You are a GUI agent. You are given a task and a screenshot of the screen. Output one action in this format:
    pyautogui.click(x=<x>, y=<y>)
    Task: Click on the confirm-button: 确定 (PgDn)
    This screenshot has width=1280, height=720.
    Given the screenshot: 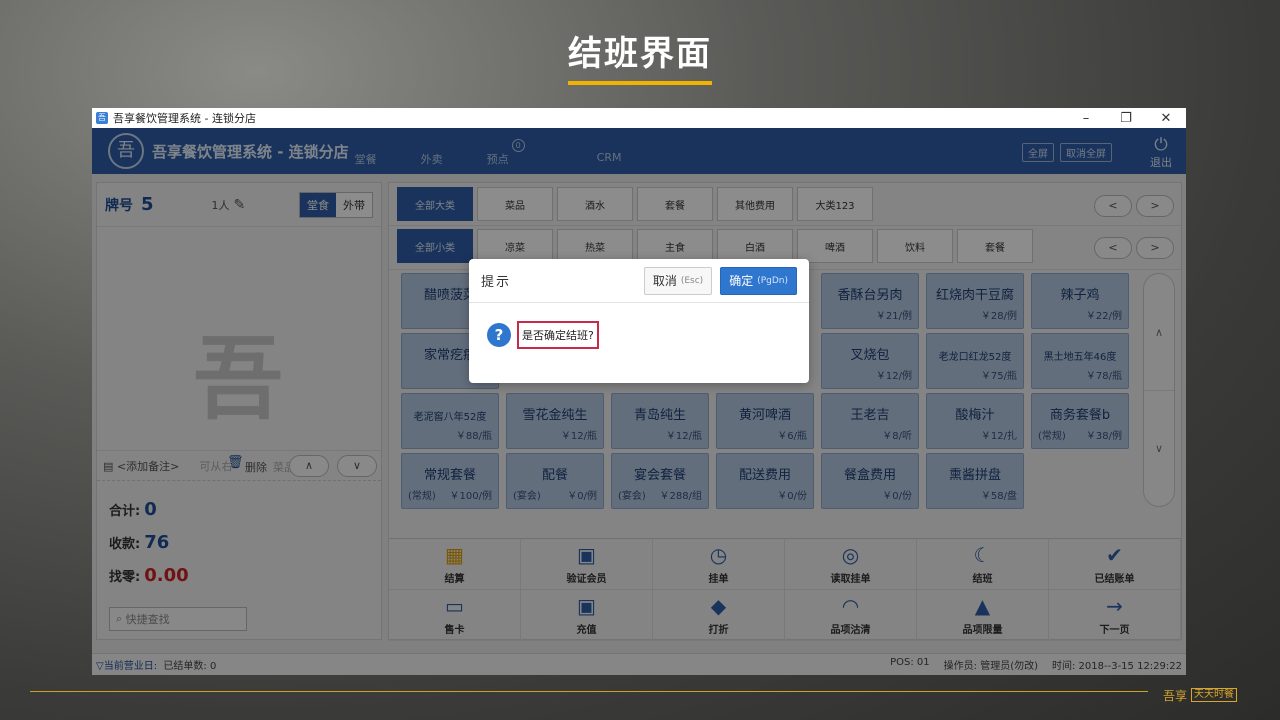 What is the action you would take?
    pyautogui.click(x=758, y=280)
    